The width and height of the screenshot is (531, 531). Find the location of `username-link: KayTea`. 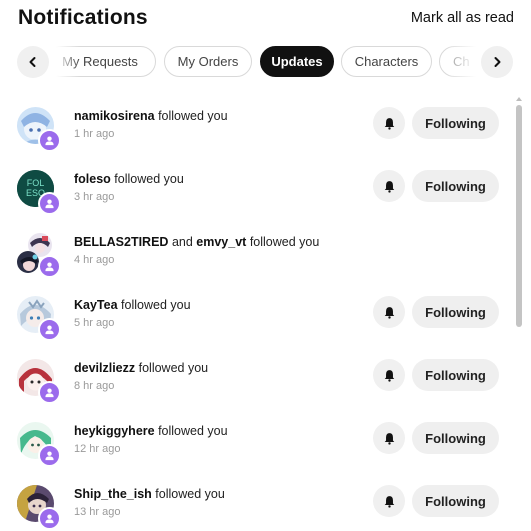

username-link: KayTea is located at coordinates (96, 305).